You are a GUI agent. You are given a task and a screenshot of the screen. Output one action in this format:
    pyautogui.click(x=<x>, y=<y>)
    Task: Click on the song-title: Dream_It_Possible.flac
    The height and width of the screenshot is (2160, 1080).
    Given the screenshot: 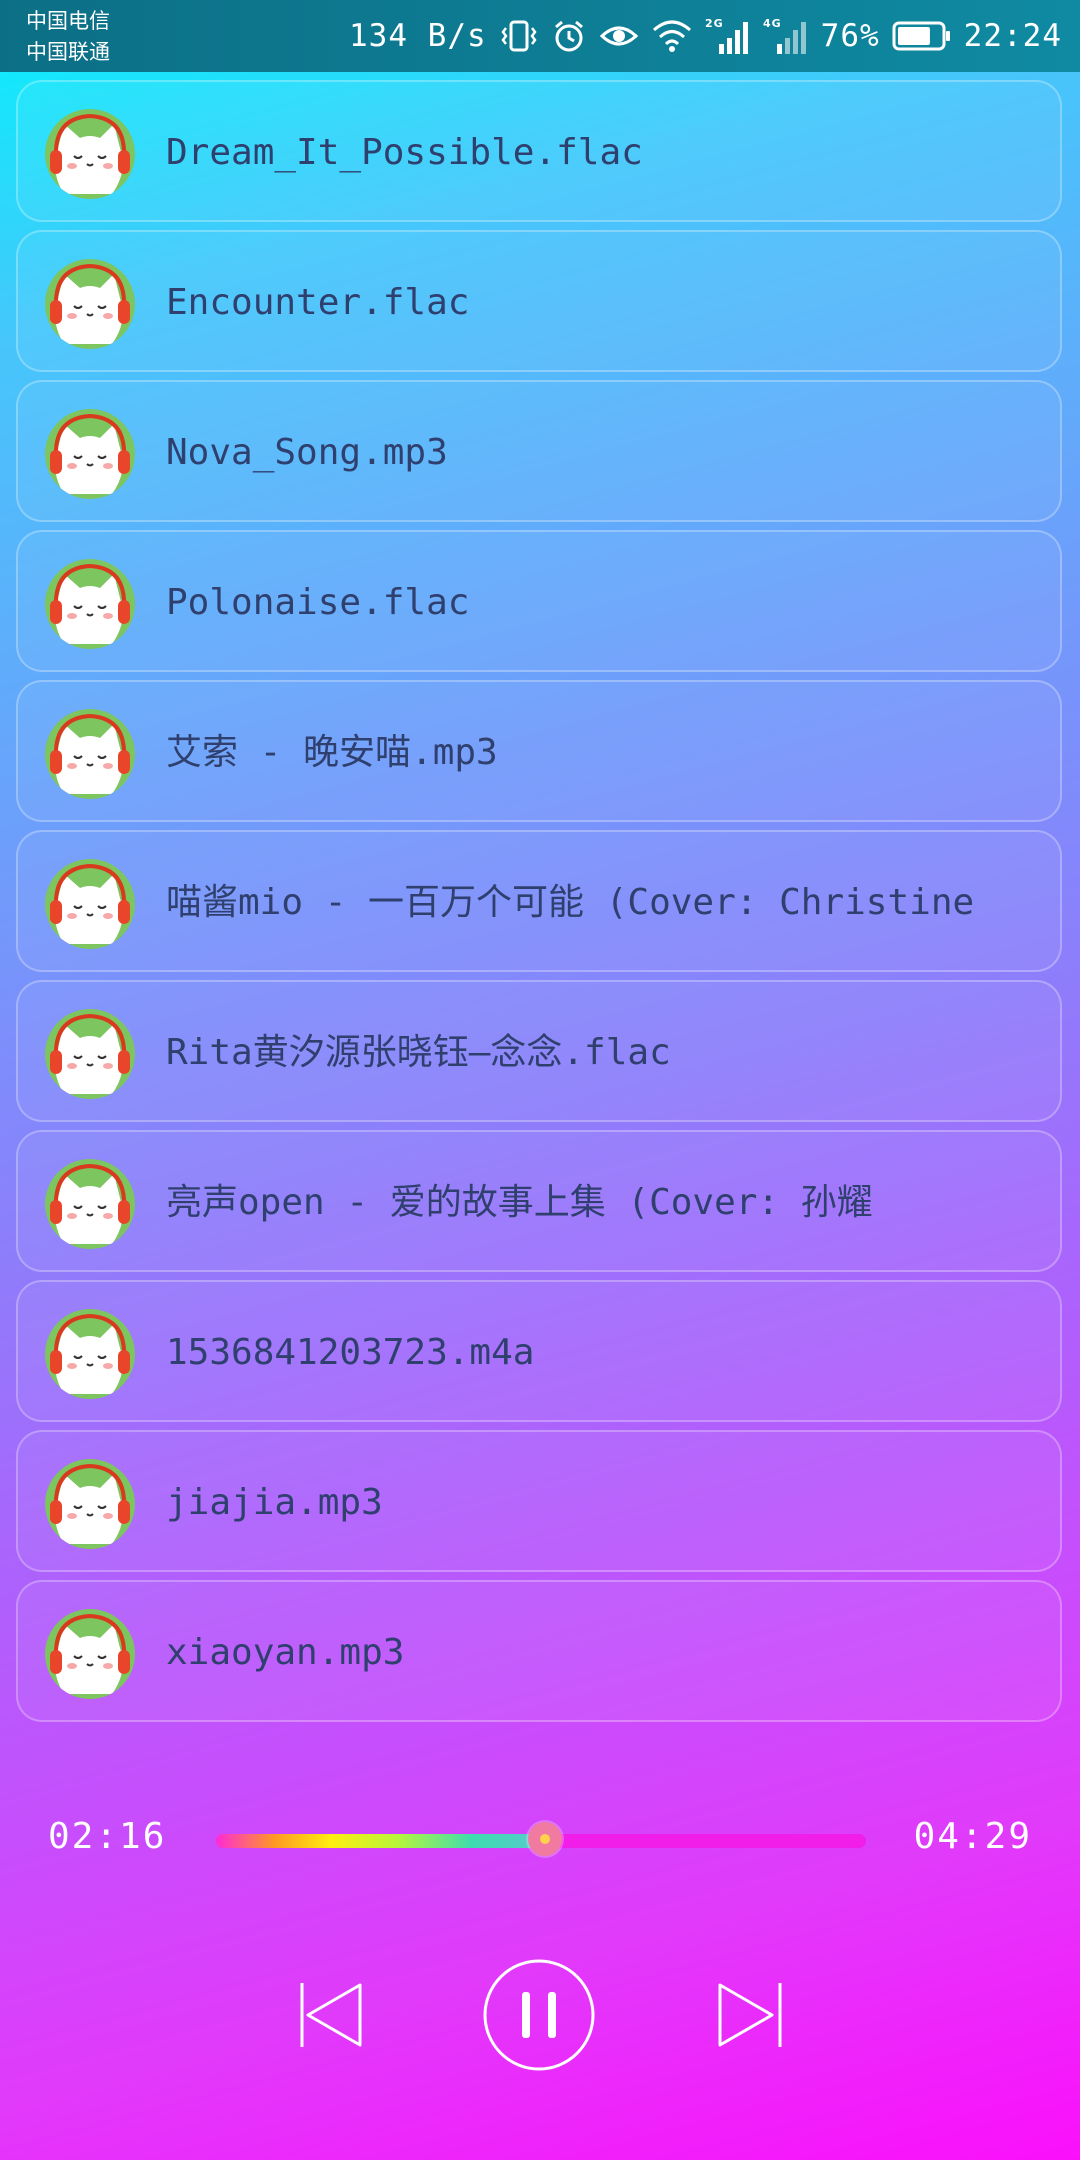 What is the action you would take?
    pyautogui.click(x=404, y=152)
    